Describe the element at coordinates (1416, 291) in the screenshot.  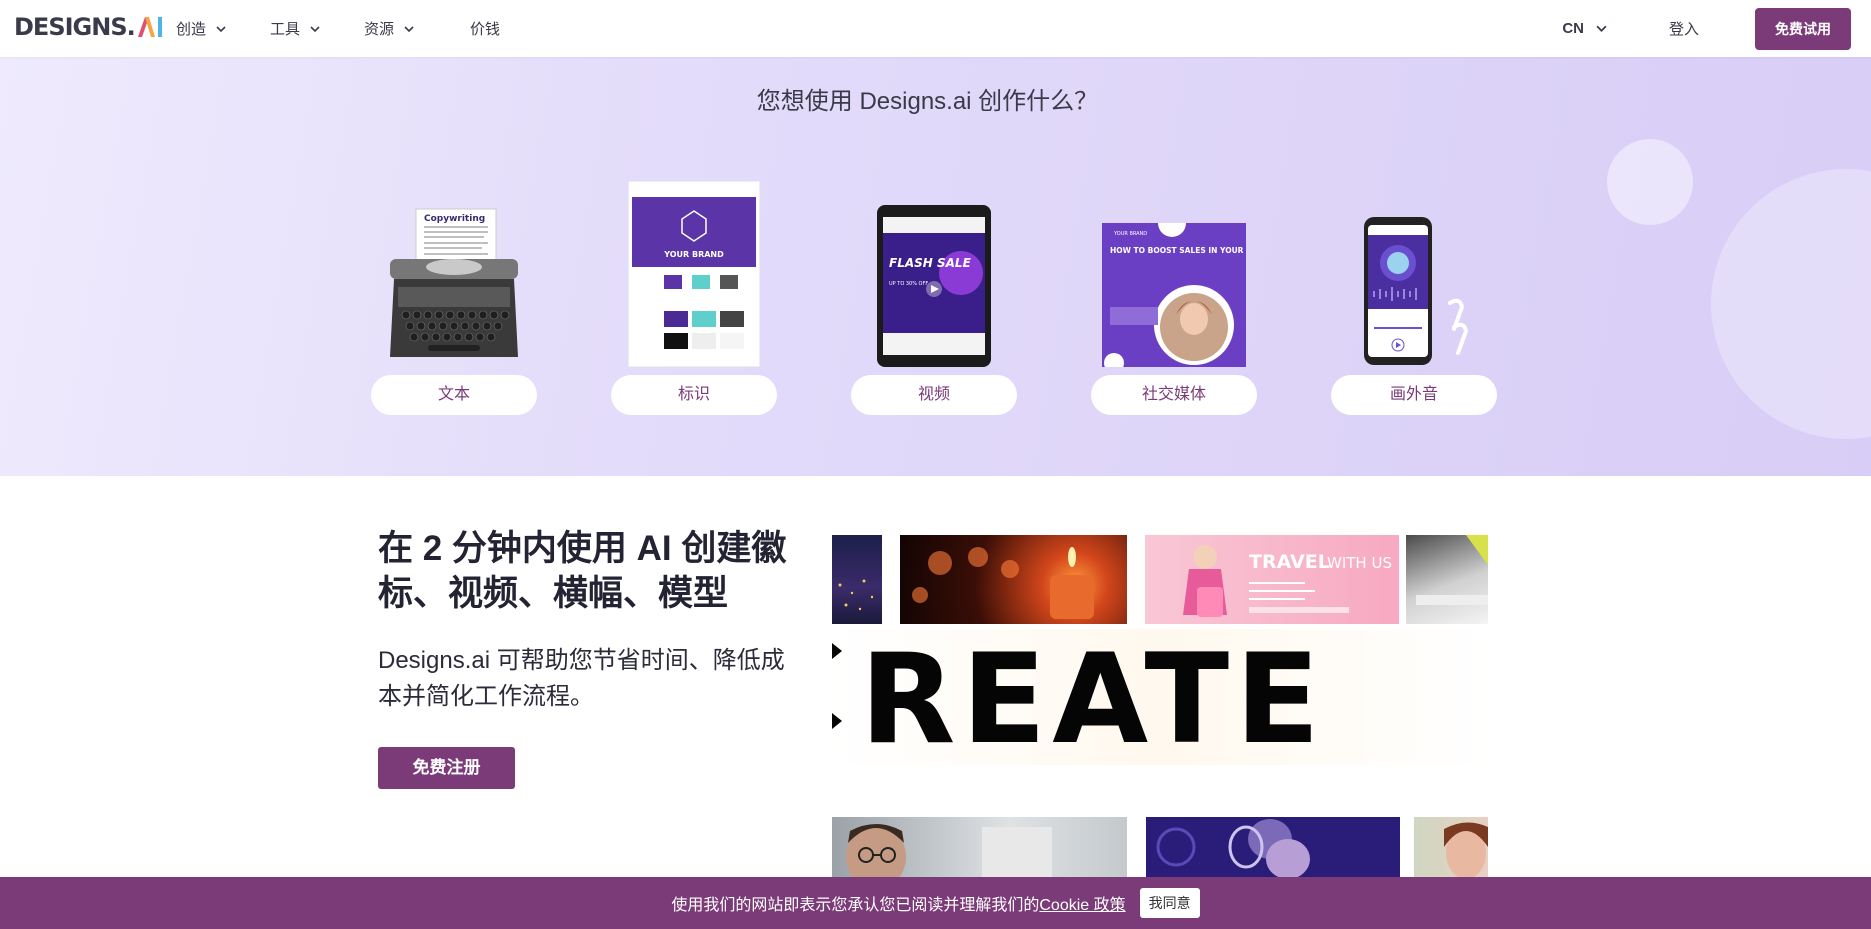
I see `phone-icon` at that location.